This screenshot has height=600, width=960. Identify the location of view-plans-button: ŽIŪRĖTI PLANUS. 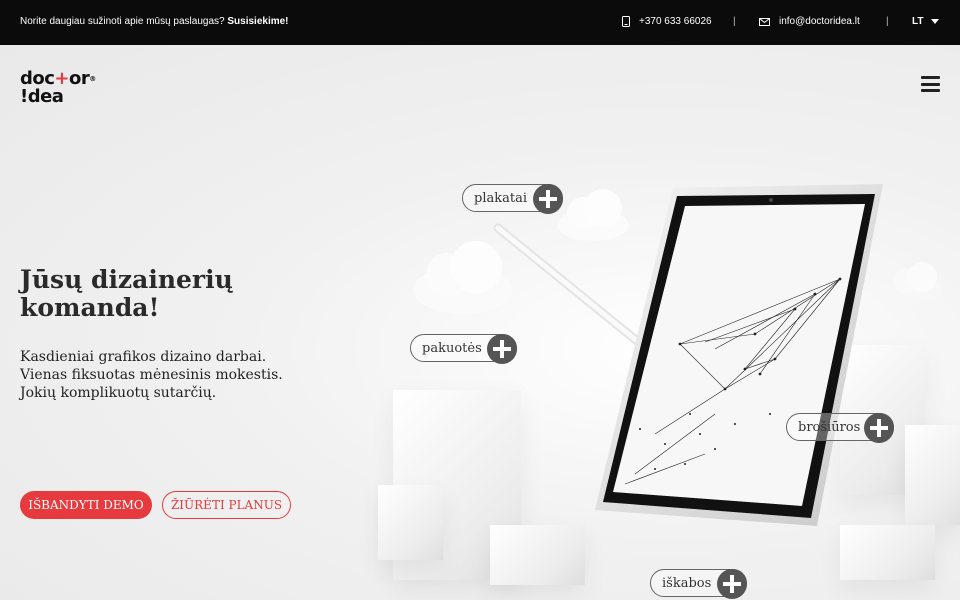
(226, 505).